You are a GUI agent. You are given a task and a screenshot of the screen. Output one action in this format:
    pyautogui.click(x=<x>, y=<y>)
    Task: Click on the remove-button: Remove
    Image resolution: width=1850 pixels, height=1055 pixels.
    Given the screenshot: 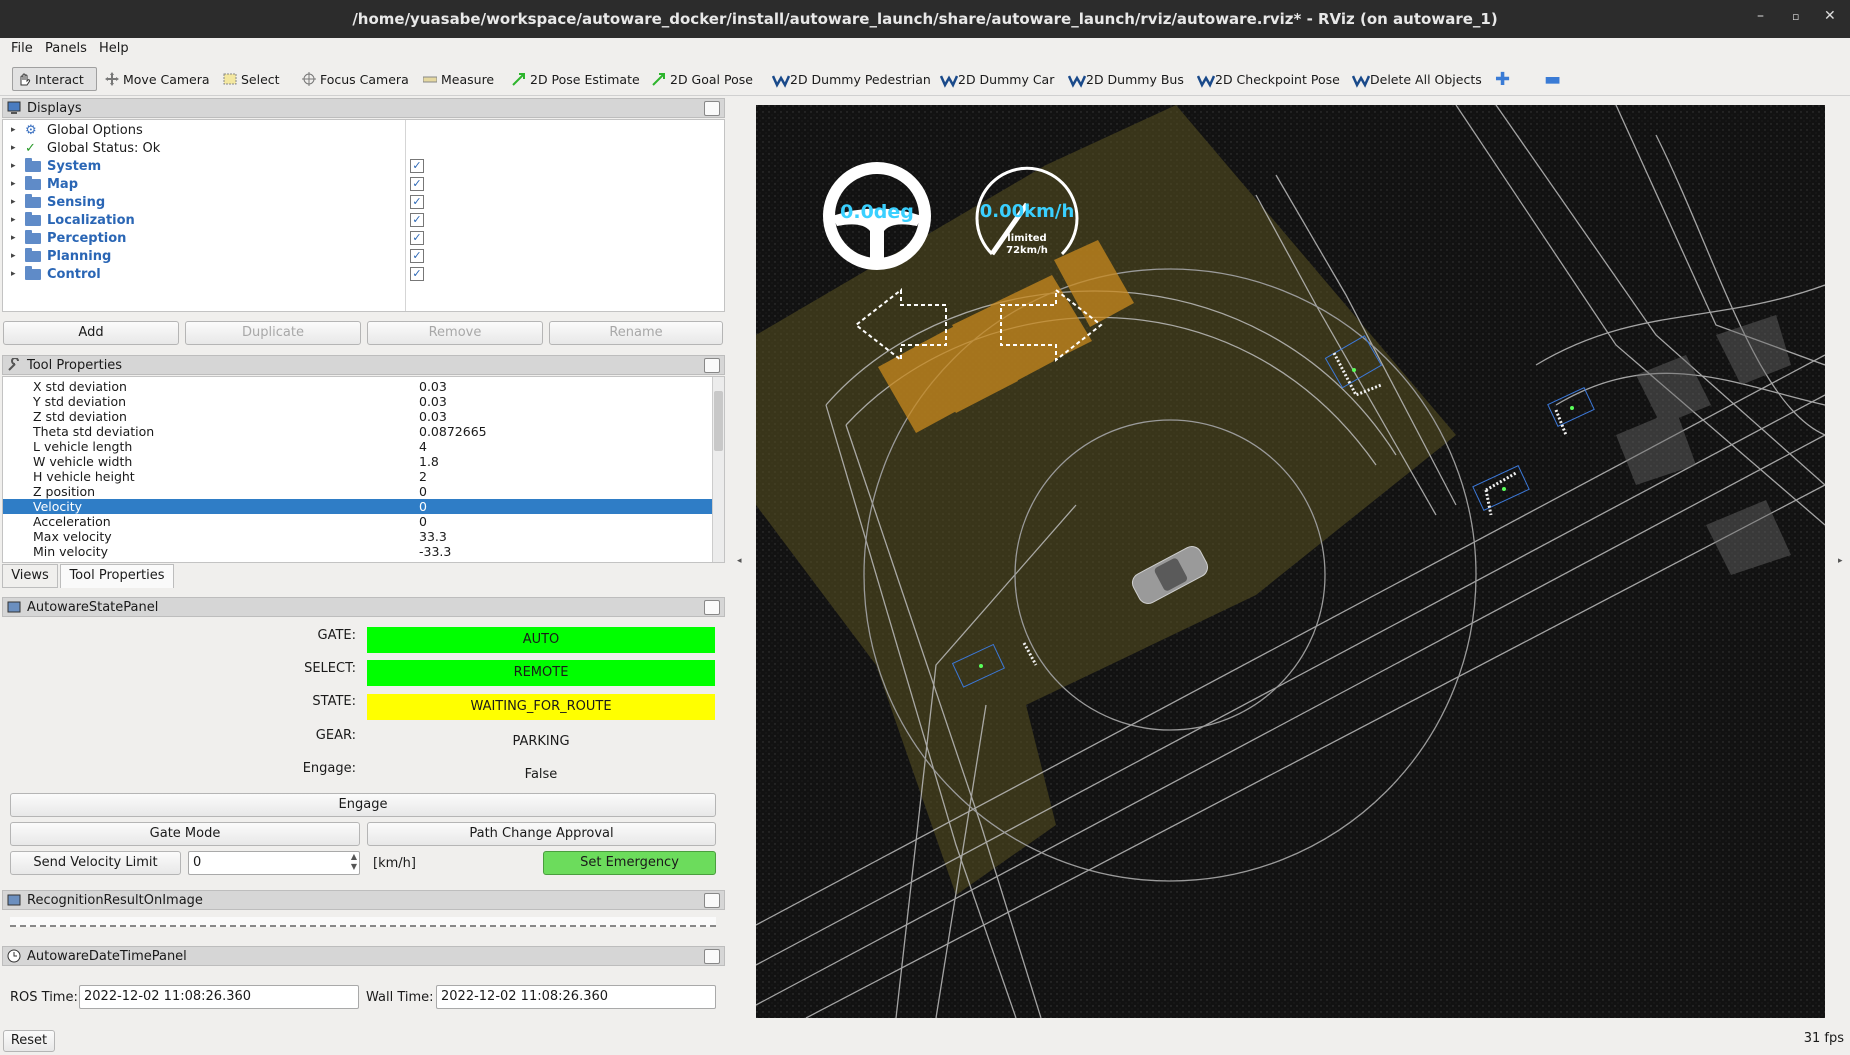 What is the action you would take?
    pyautogui.click(x=455, y=333)
    